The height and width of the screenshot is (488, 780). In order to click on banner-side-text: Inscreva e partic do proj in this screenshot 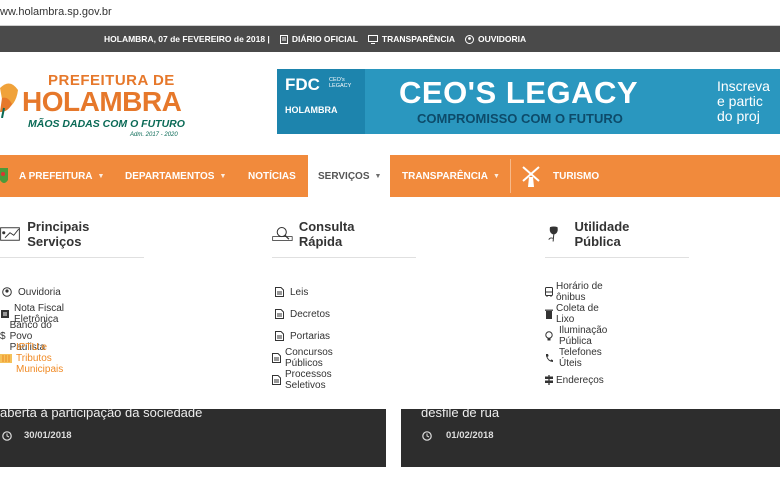, I will do `click(743, 101)`.